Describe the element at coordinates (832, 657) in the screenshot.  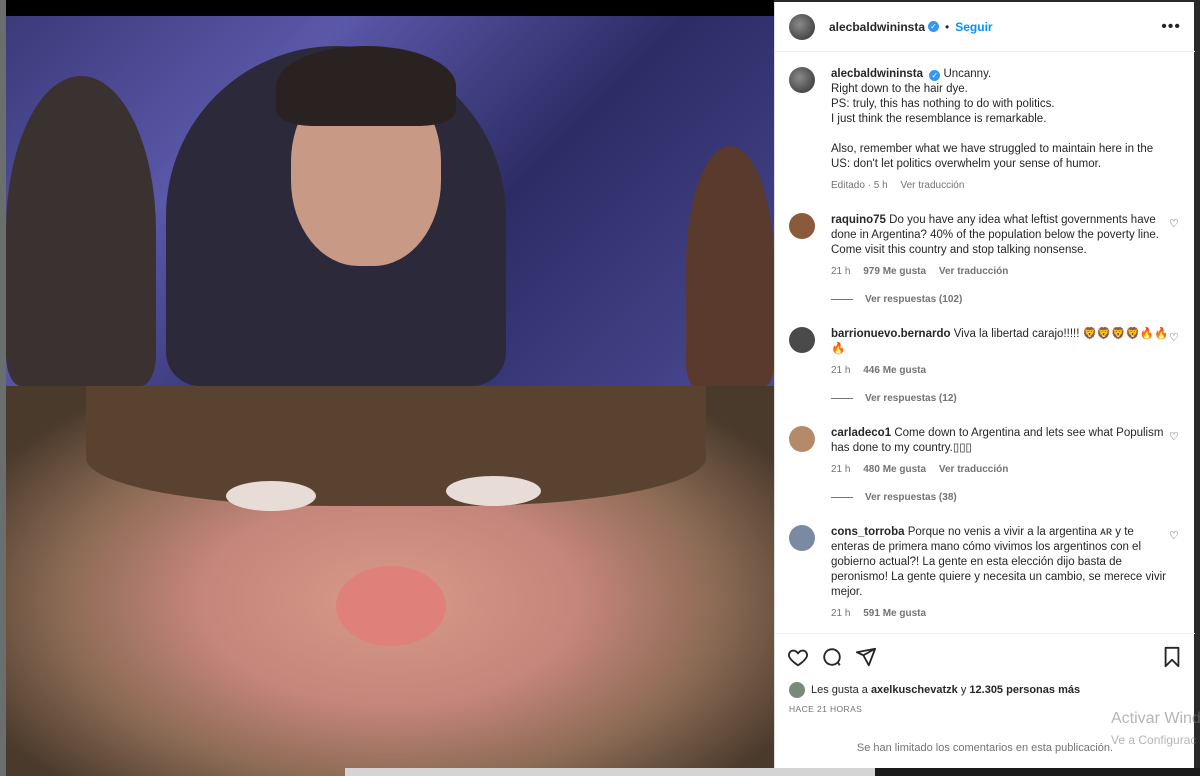
I see `comment-bubble-icon` at that location.